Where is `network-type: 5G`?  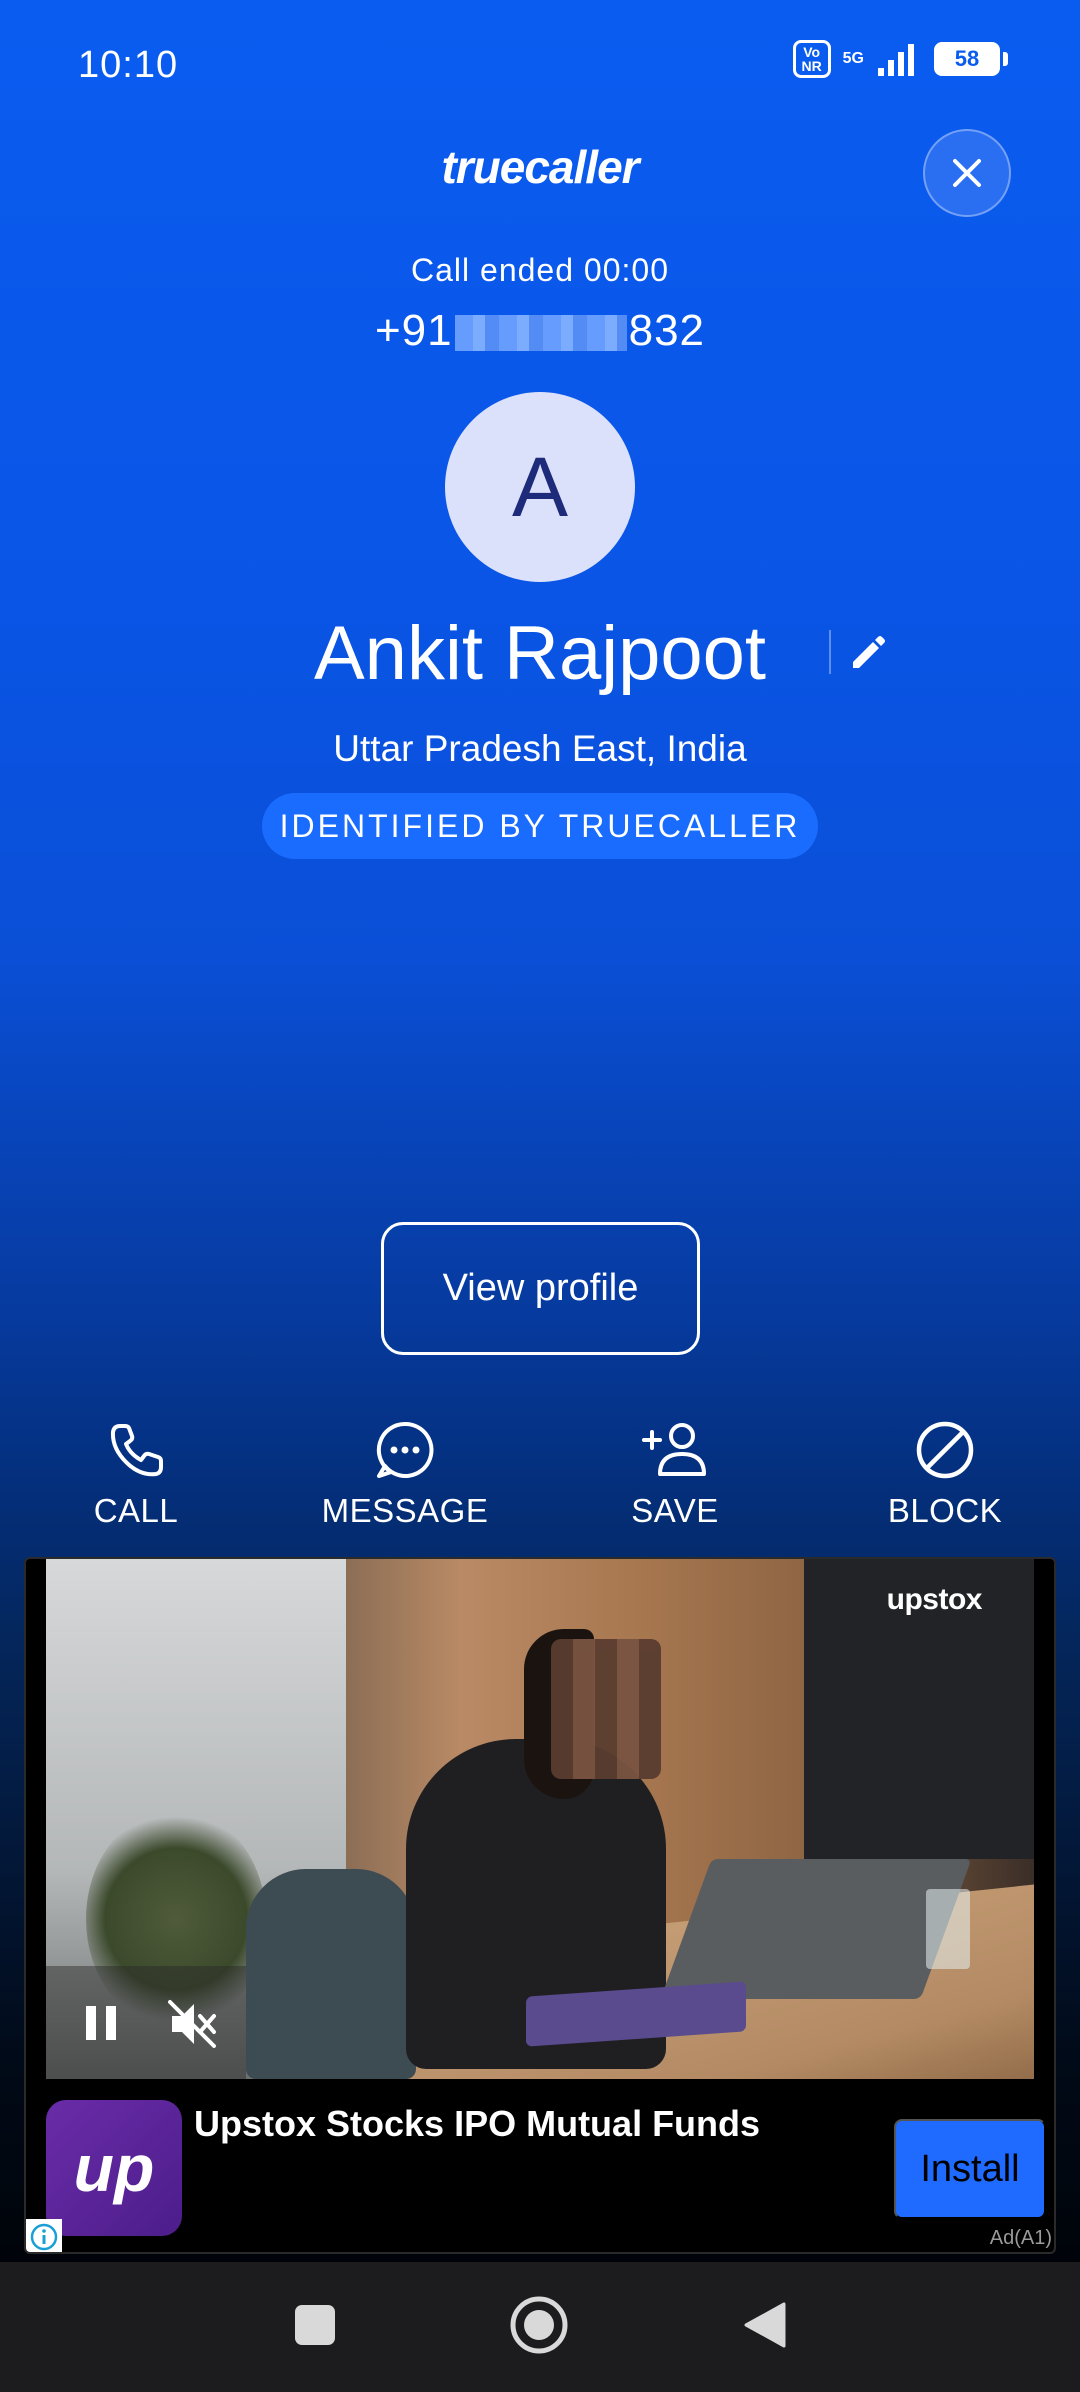
network-type: 5G is located at coordinates (853, 58).